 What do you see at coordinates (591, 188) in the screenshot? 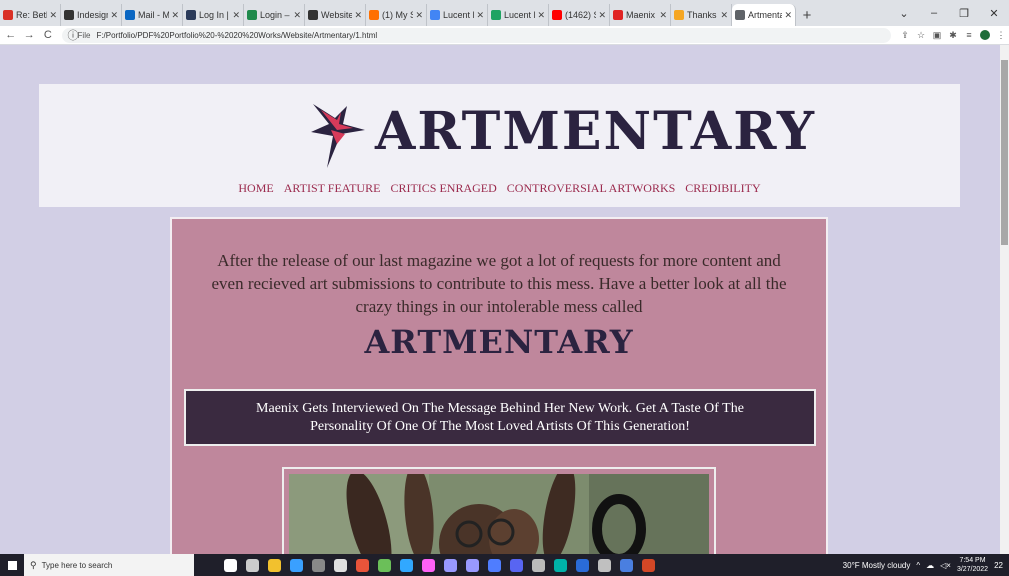
I see `nav-link-controversial-artworks: CONTROVERSIAL ARTWORKS` at bounding box center [591, 188].